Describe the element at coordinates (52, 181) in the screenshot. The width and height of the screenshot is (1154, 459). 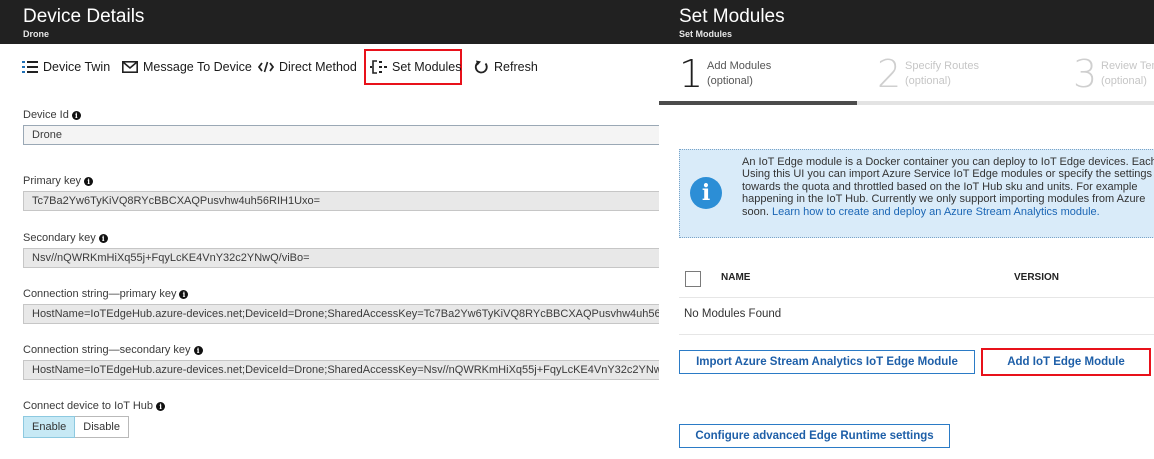
I see `primary-key-label-text: Primary key` at that location.